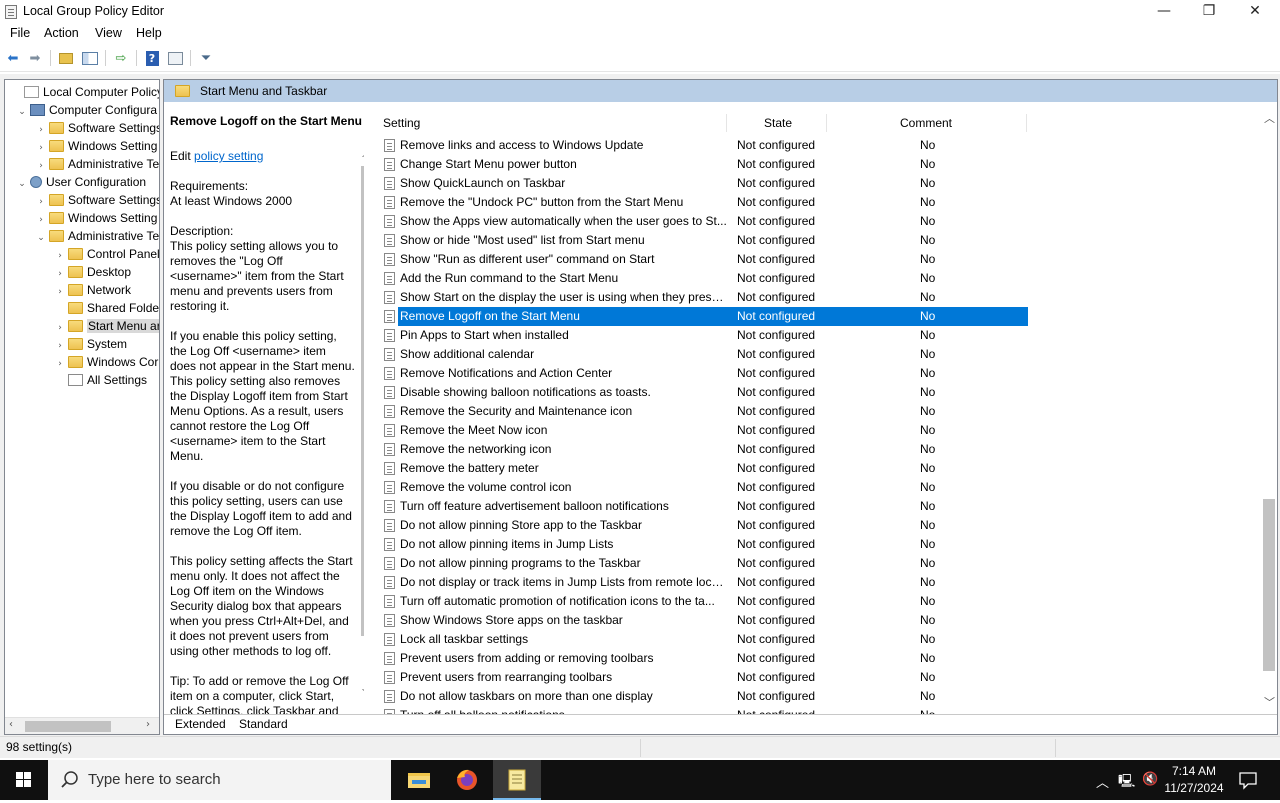  Describe the element at coordinates (152, 58) in the screenshot. I see `help-icon: ?` at that location.